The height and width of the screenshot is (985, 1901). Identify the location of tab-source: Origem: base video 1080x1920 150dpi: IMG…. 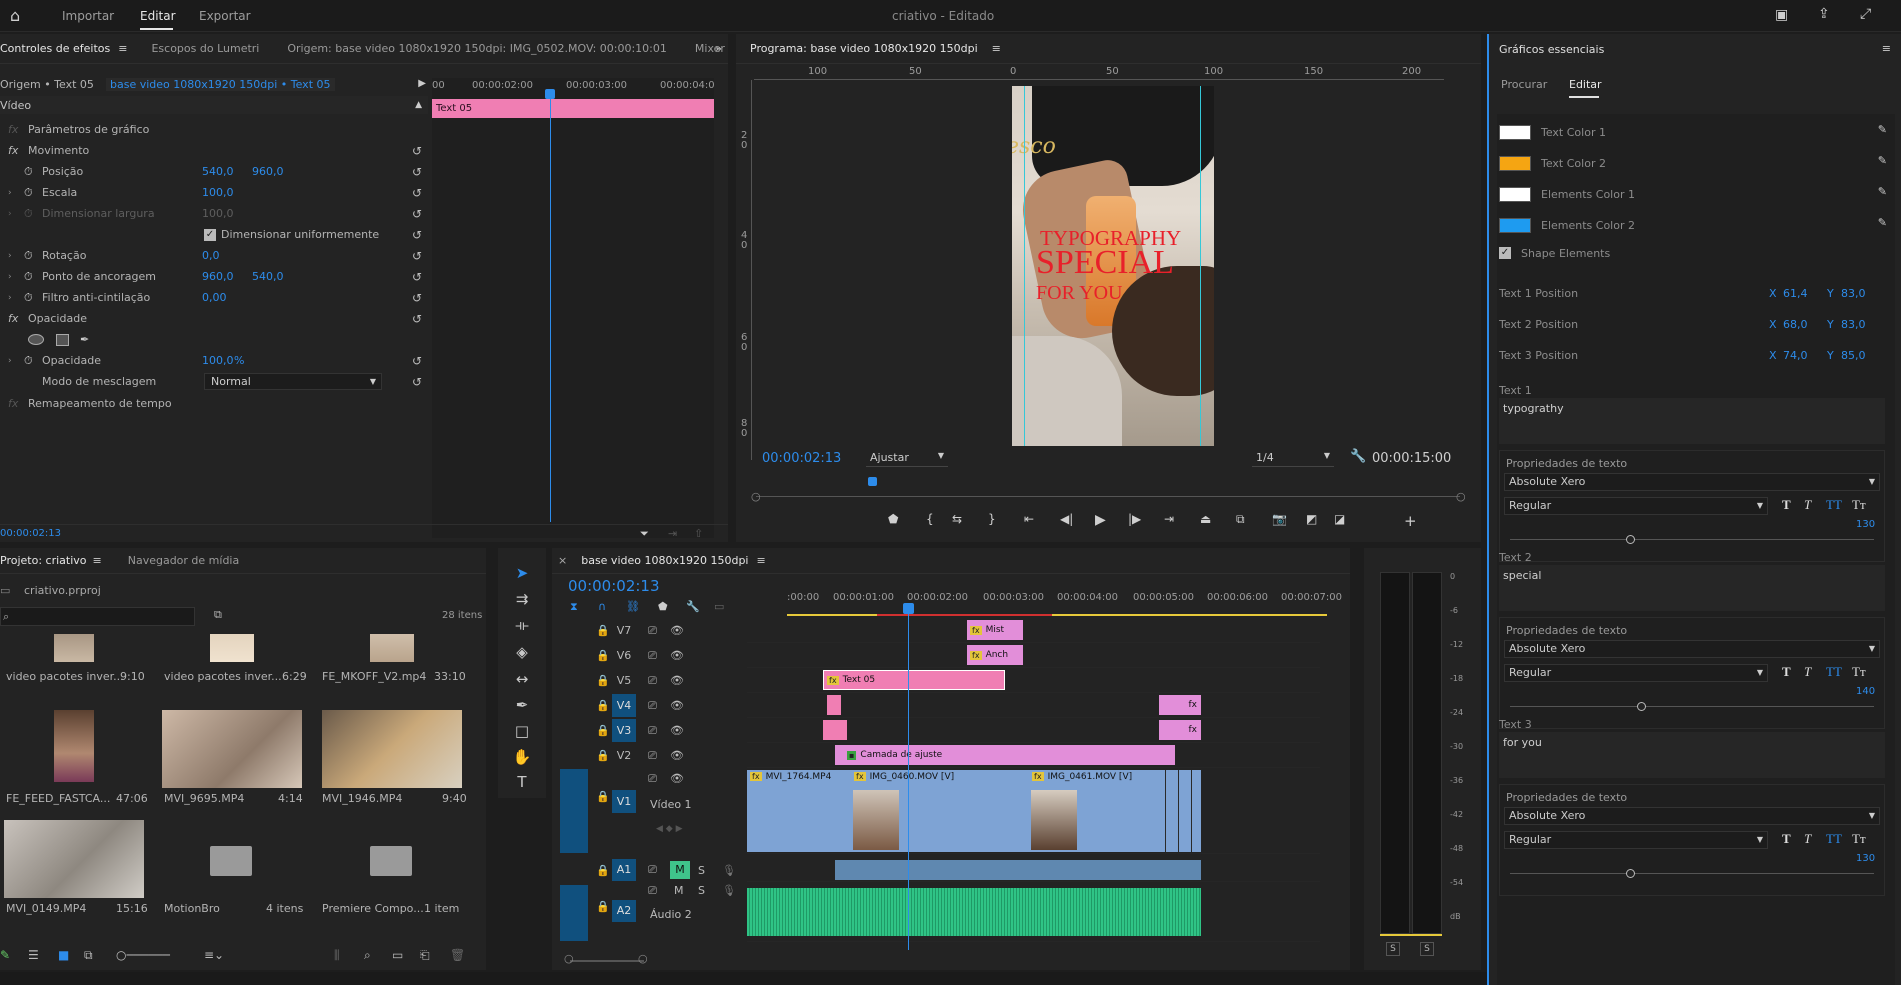
(477, 48).